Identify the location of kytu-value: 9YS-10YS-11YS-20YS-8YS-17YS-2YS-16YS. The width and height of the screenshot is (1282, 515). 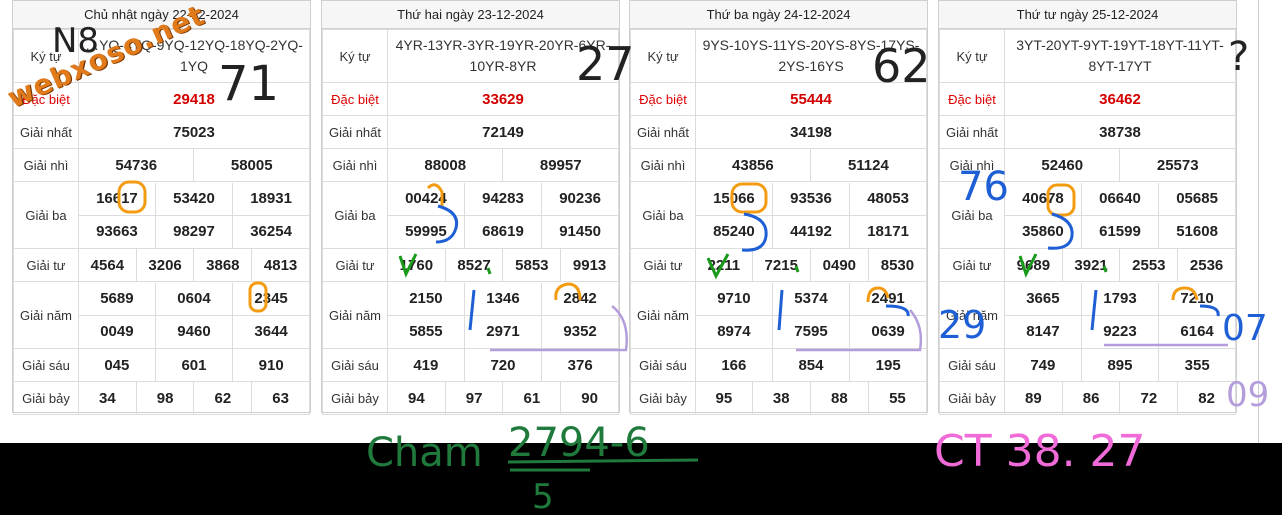
(811, 56).